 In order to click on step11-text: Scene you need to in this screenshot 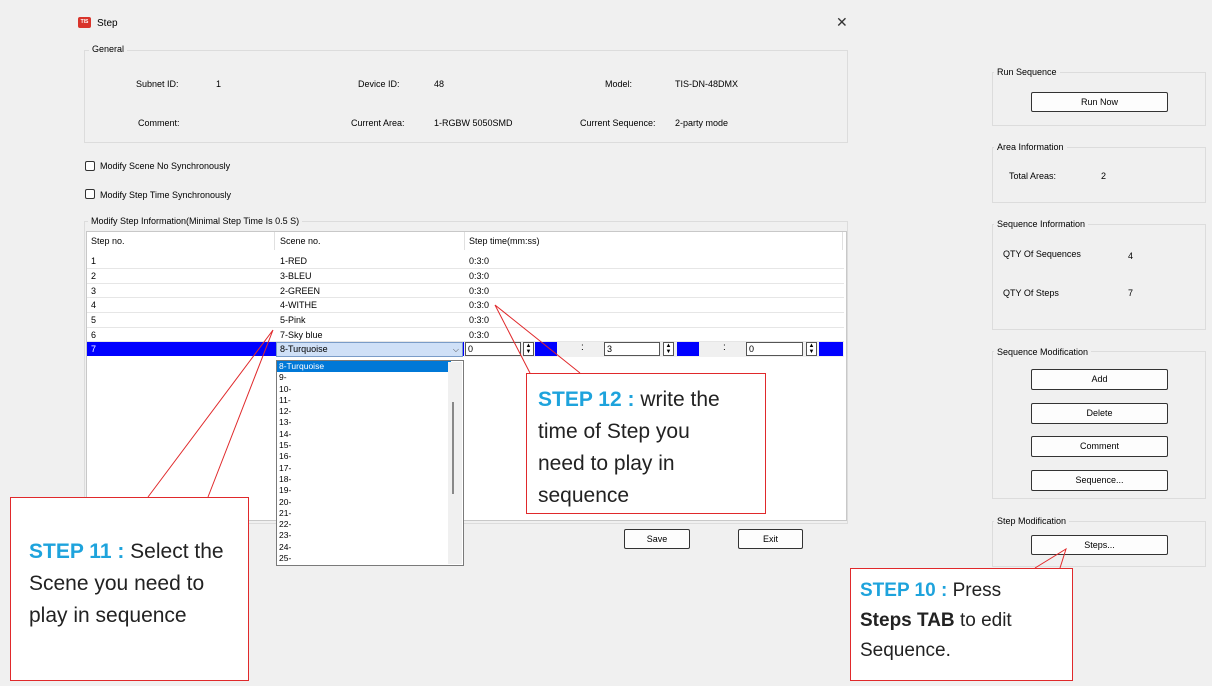, I will do `click(117, 583)`.